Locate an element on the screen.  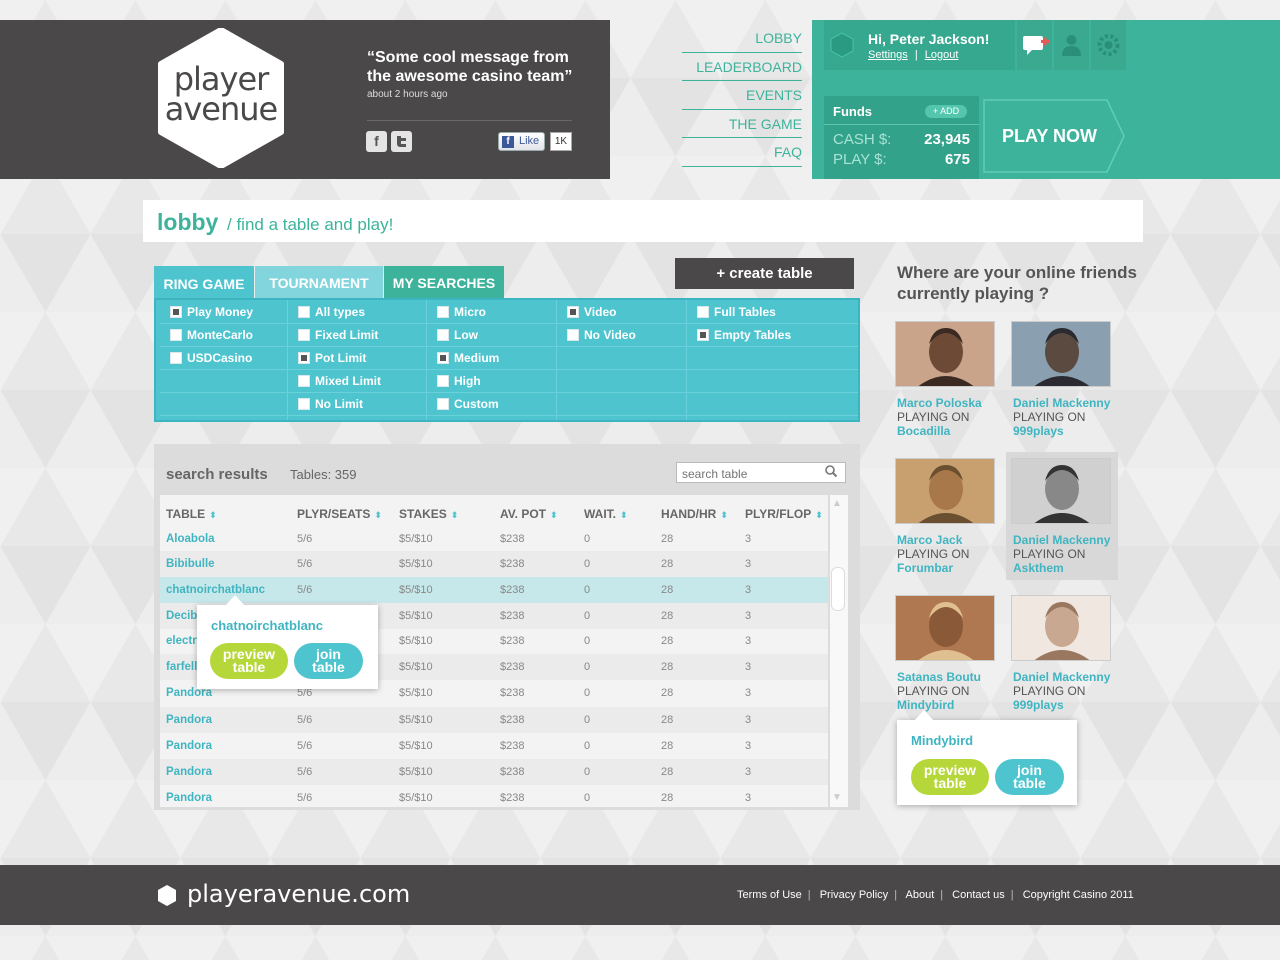
table-name-cell: farfell is located at coordinates (181, 667).